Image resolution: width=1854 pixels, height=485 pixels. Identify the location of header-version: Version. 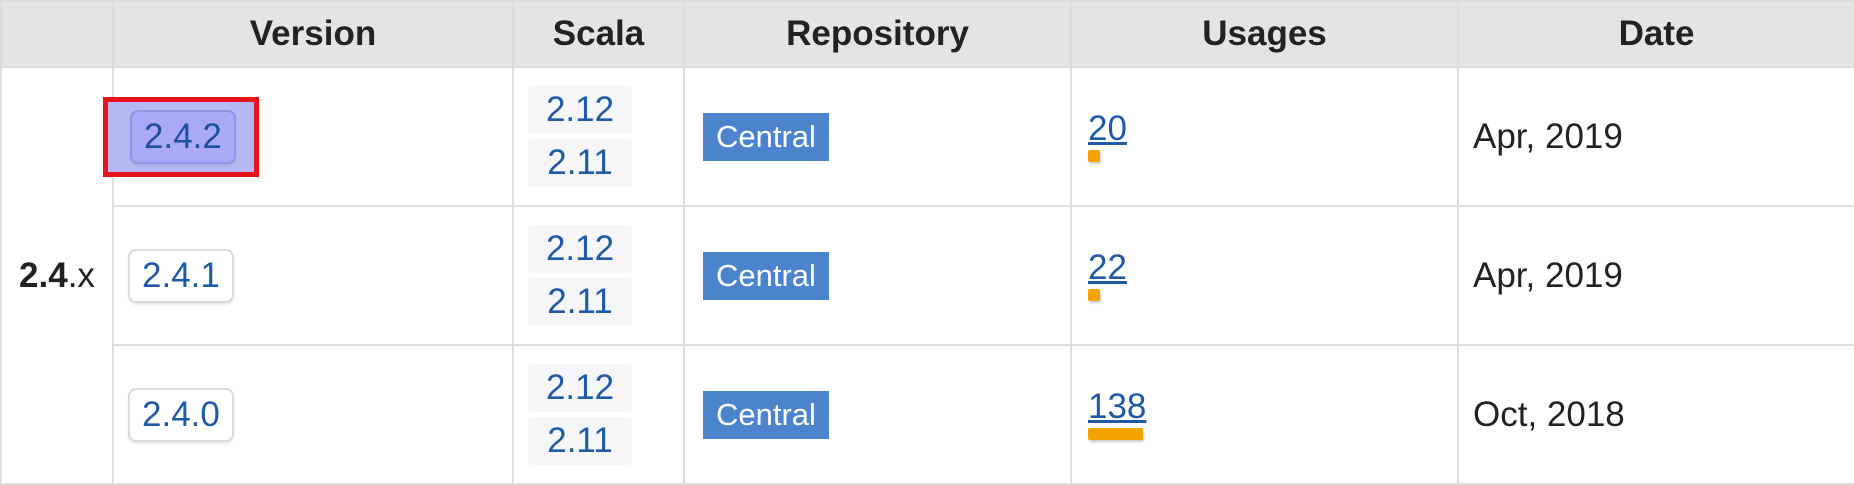
(313, 34).